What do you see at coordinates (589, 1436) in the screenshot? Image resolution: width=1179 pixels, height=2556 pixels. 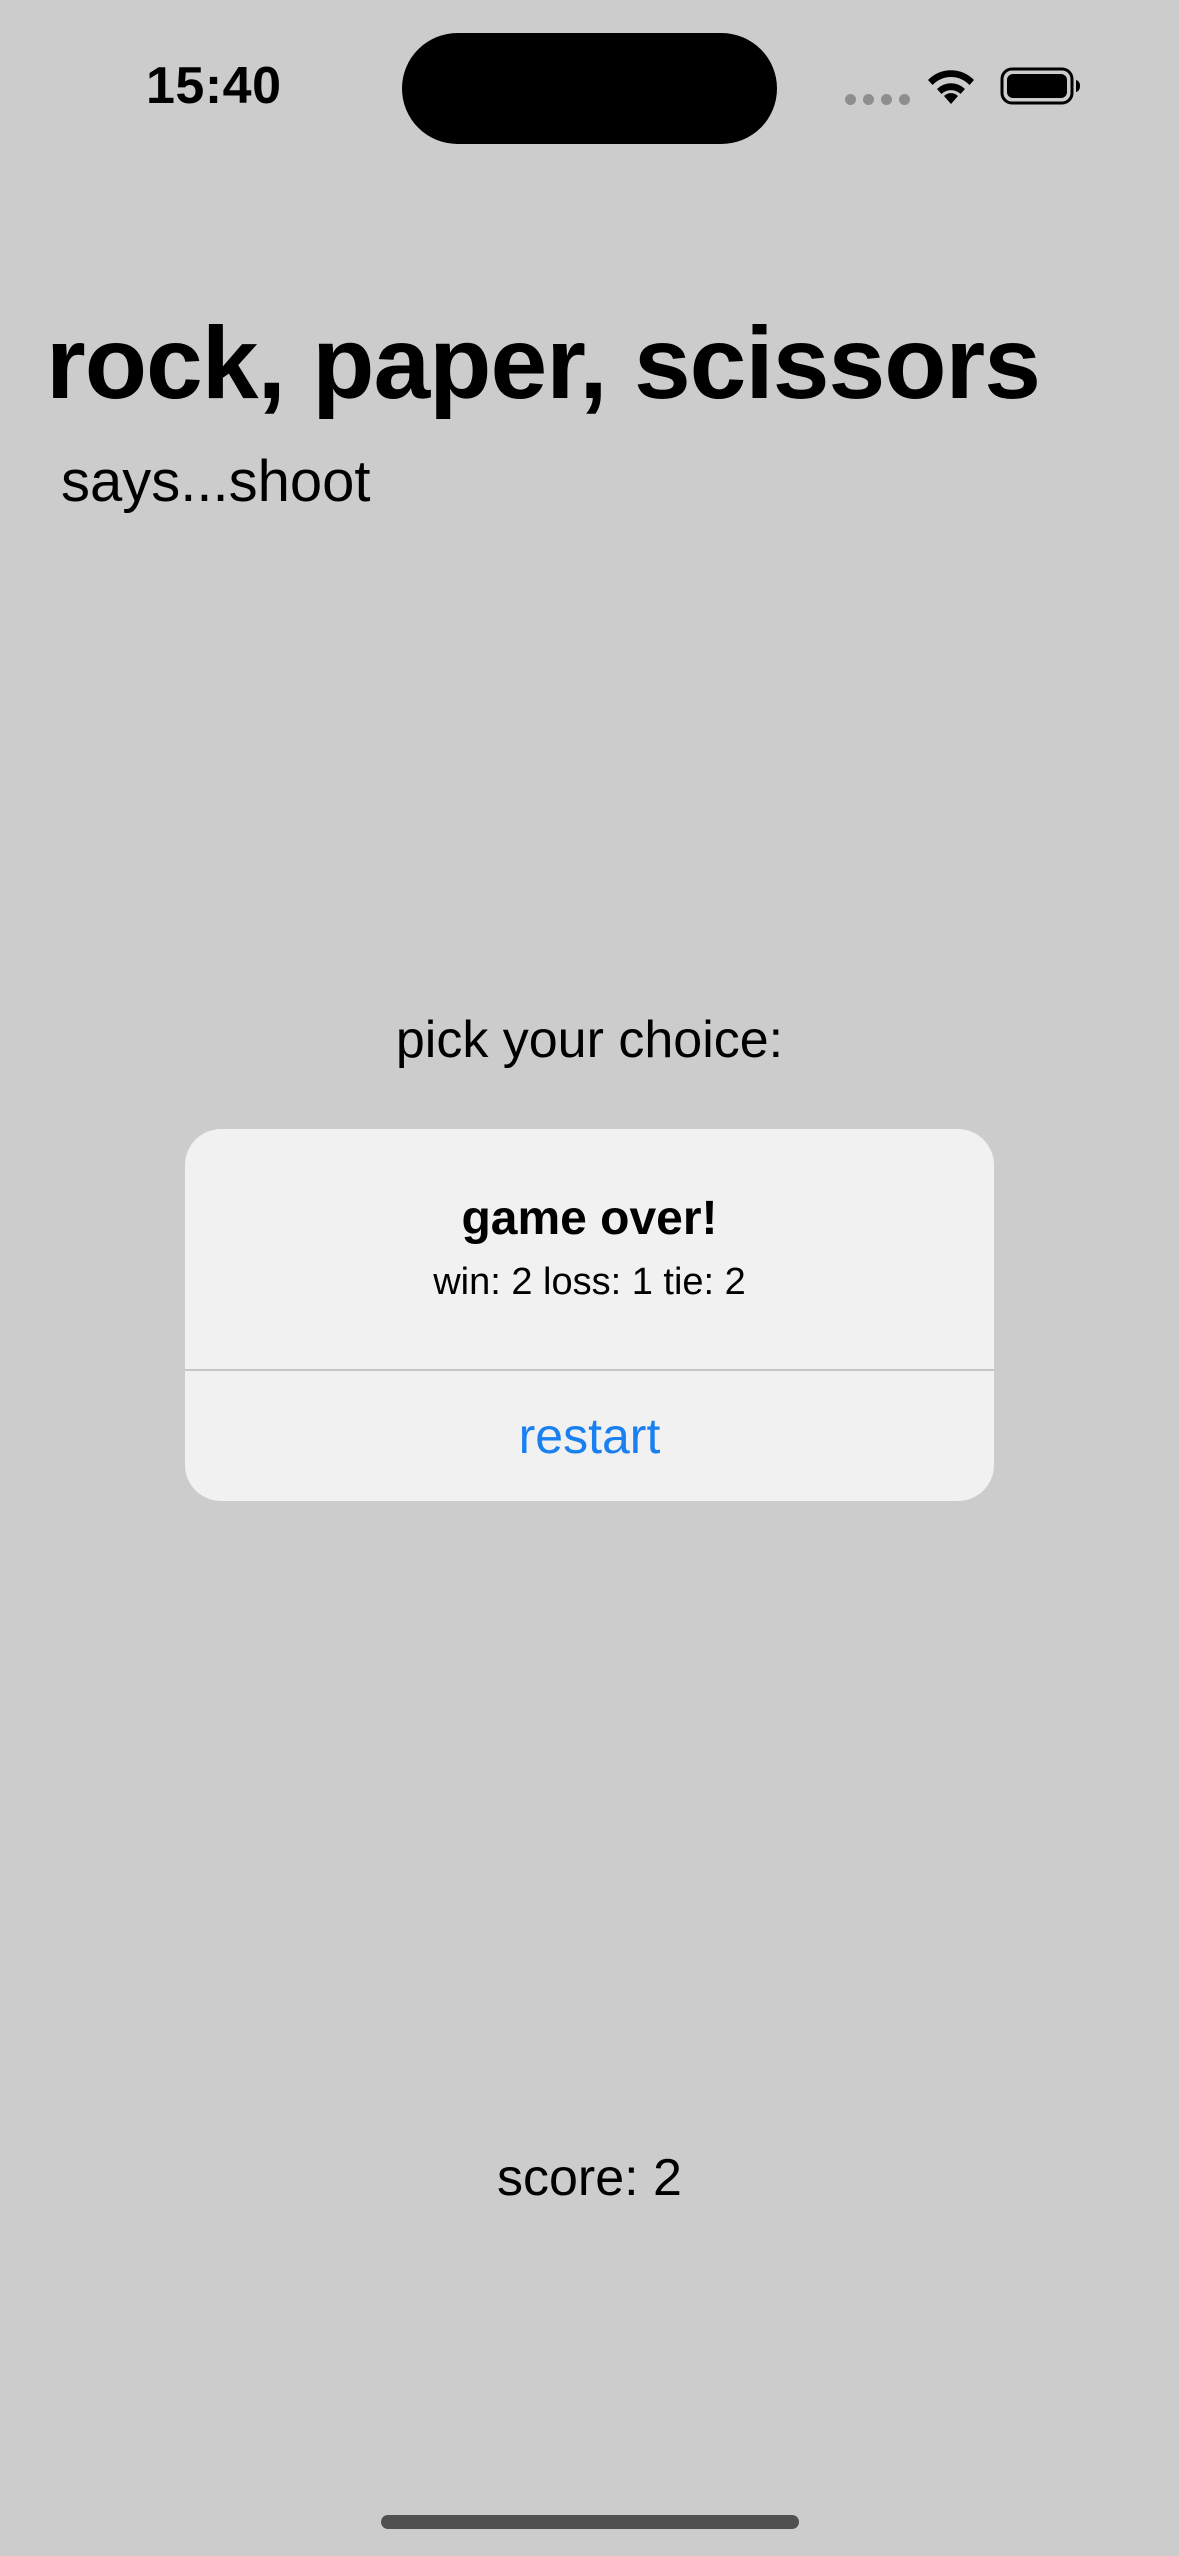 I see `restart-button: restart` at bounding box center [589, 1436].